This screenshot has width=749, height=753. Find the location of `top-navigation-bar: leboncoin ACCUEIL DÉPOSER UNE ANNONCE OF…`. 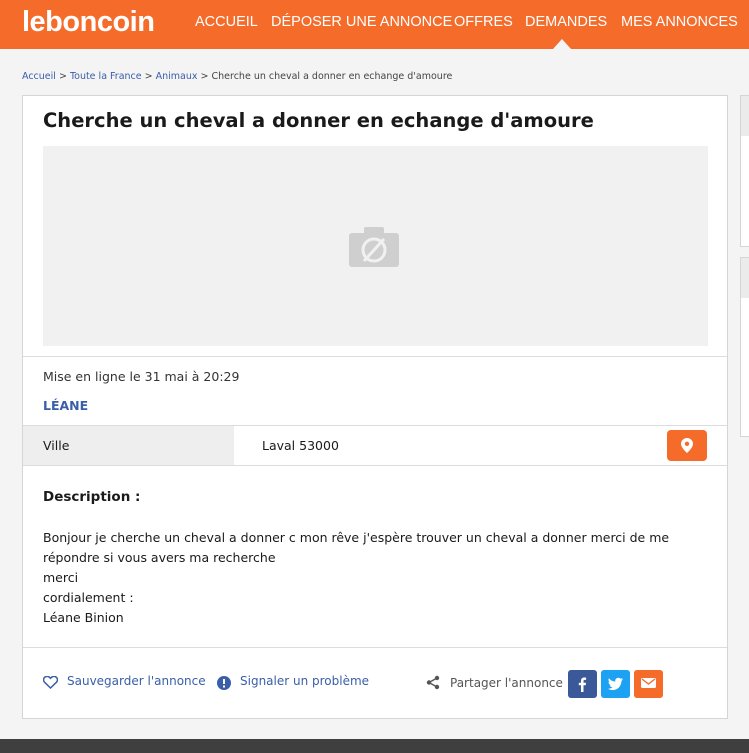

top-navigation-bar: leboncoin ACCUEIL DÉPOSER UNE ANNONCE OF… is located at coordinates (374, 24).